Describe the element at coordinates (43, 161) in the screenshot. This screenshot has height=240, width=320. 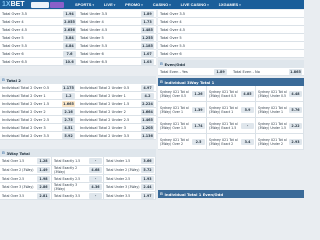
I see `odds-button: 1.28` at that location.